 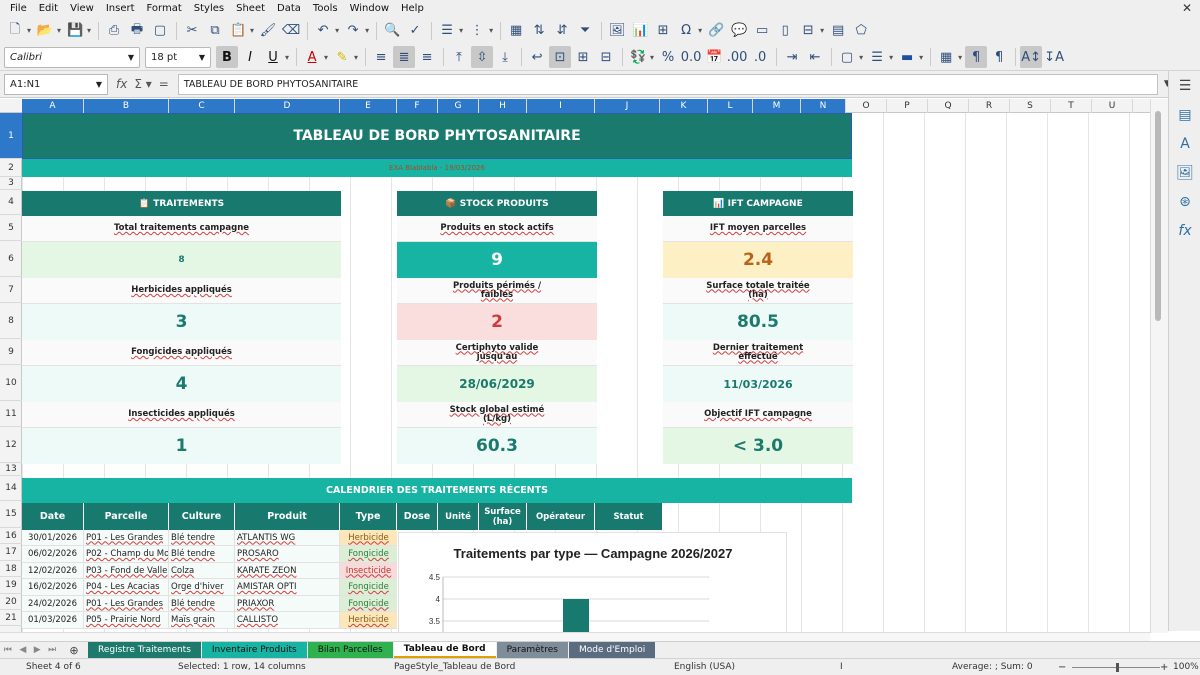 What do you see at coordinates (181, 260) in the screenshot?
I see `kpi-value: 8` at bounding box center [181, 260].